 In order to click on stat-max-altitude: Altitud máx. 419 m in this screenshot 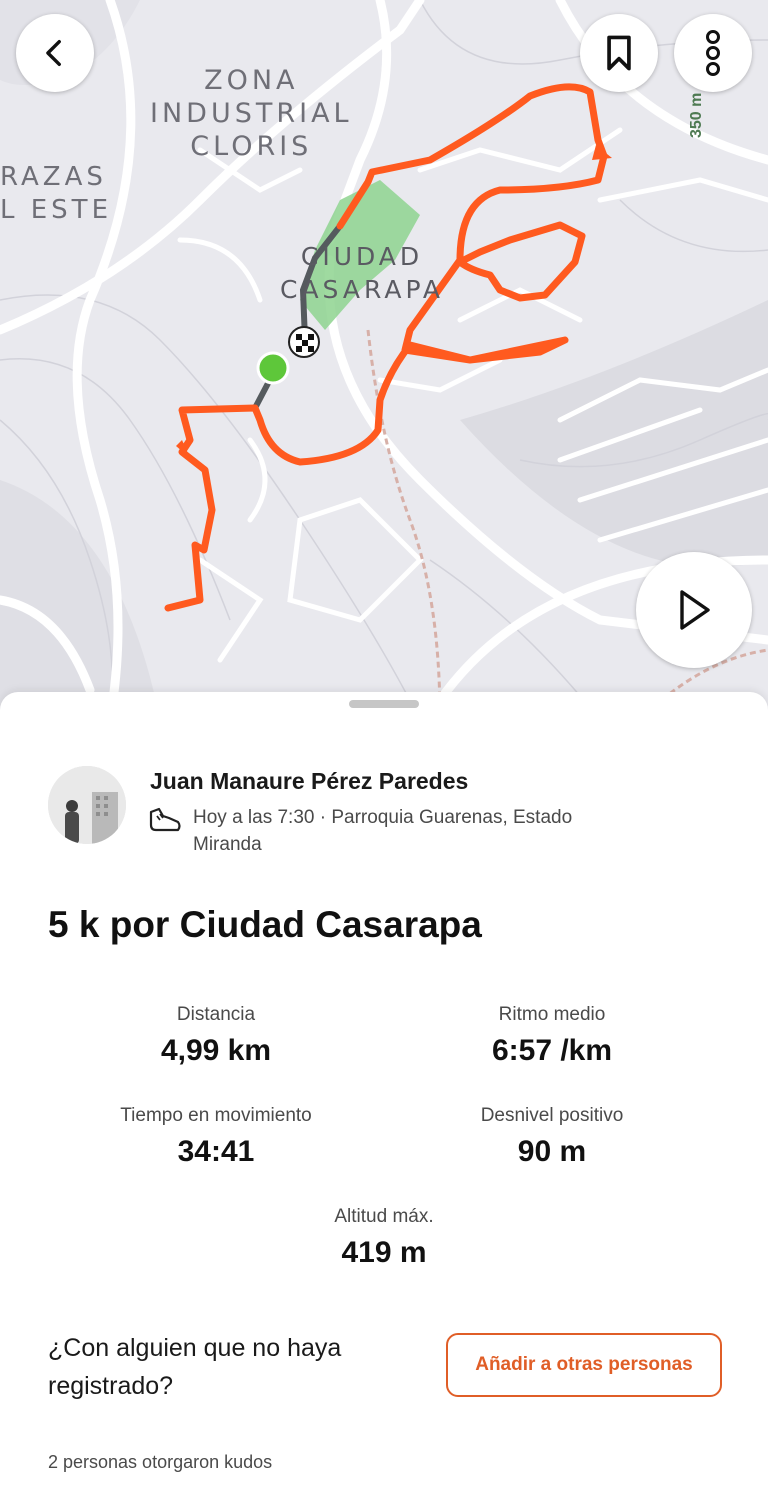, I will do `click(384, 1238)`.